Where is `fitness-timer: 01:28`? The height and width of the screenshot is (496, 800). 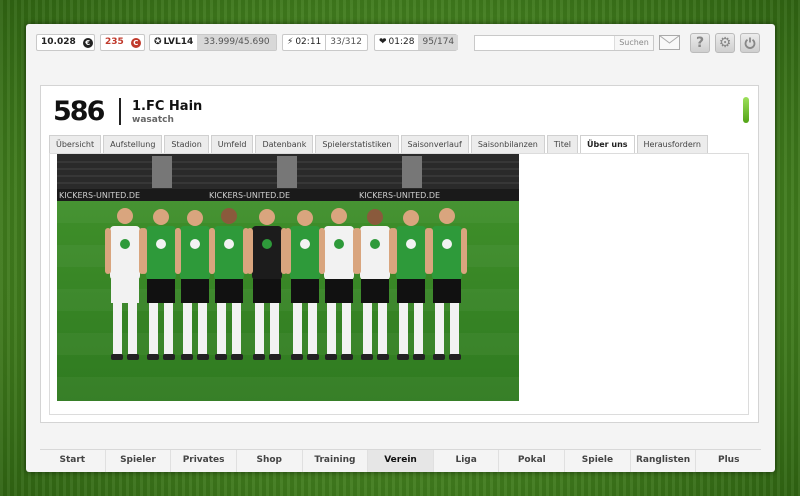
fitness-timer: 01:28 is located at coordinates (401, 42).